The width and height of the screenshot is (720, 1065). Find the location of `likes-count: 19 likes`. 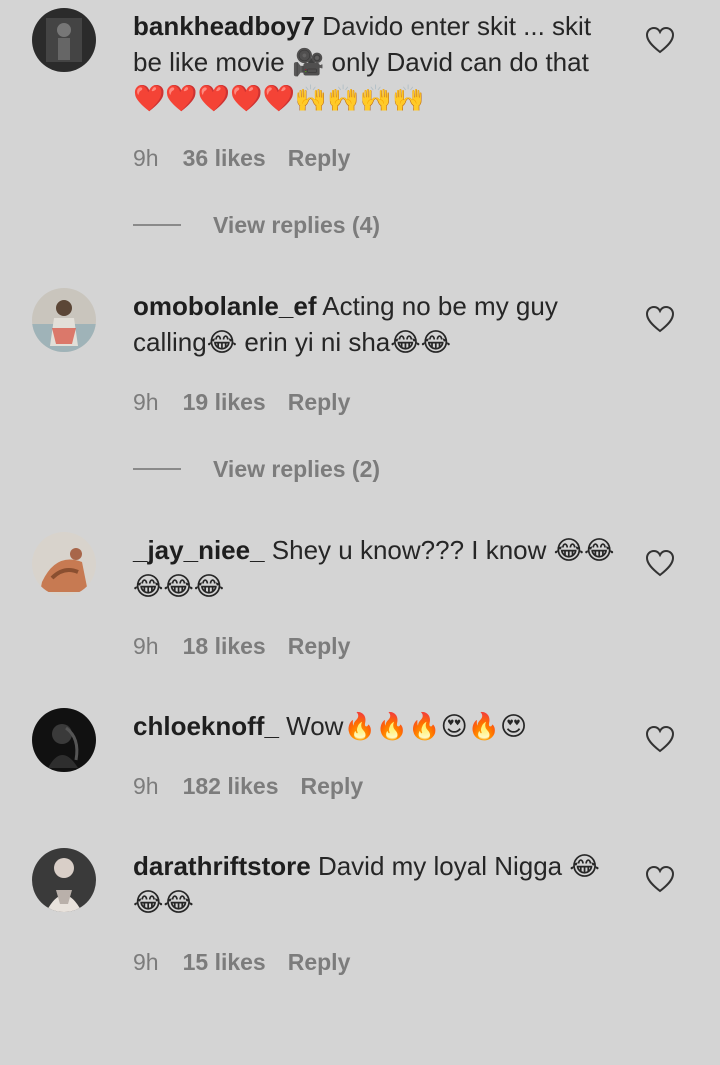

likes-count: 19 likes is located at coordinates (224, 402).